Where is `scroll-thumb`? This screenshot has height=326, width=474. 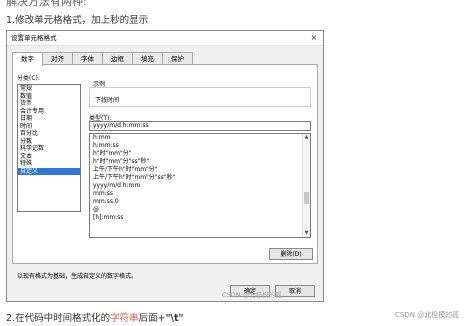
scroll-thumb is located at coordinates (306, 198).